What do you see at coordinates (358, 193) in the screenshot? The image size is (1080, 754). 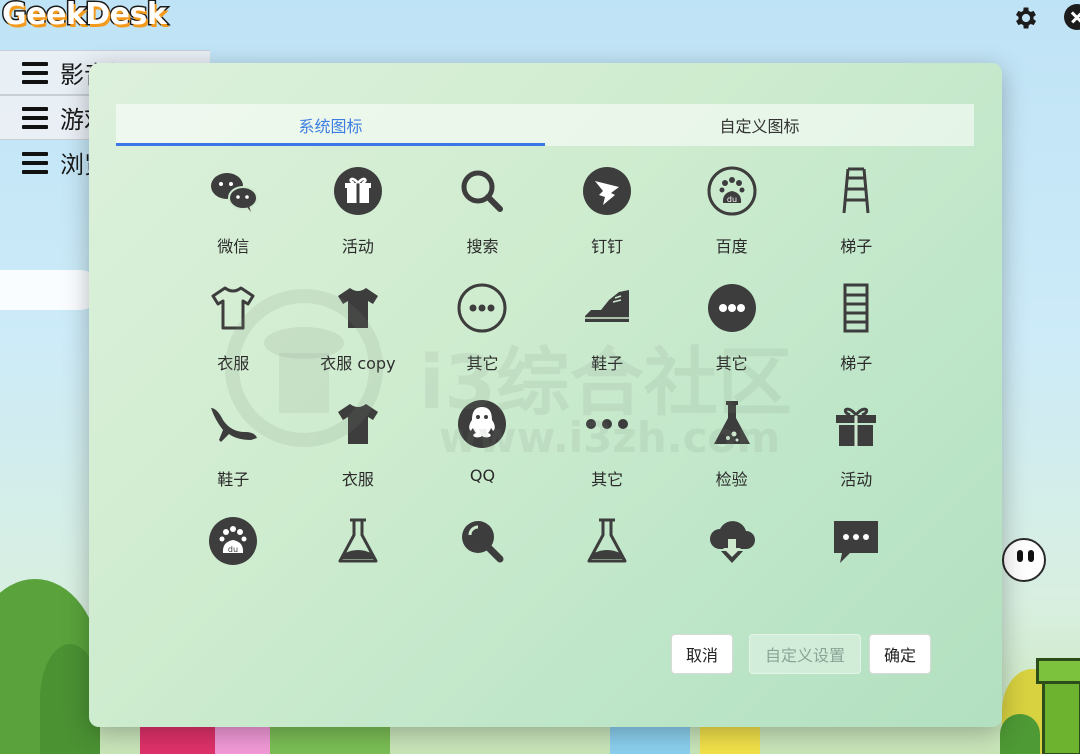 I see `gift-circle-icon` at bounding box center [358, 193].